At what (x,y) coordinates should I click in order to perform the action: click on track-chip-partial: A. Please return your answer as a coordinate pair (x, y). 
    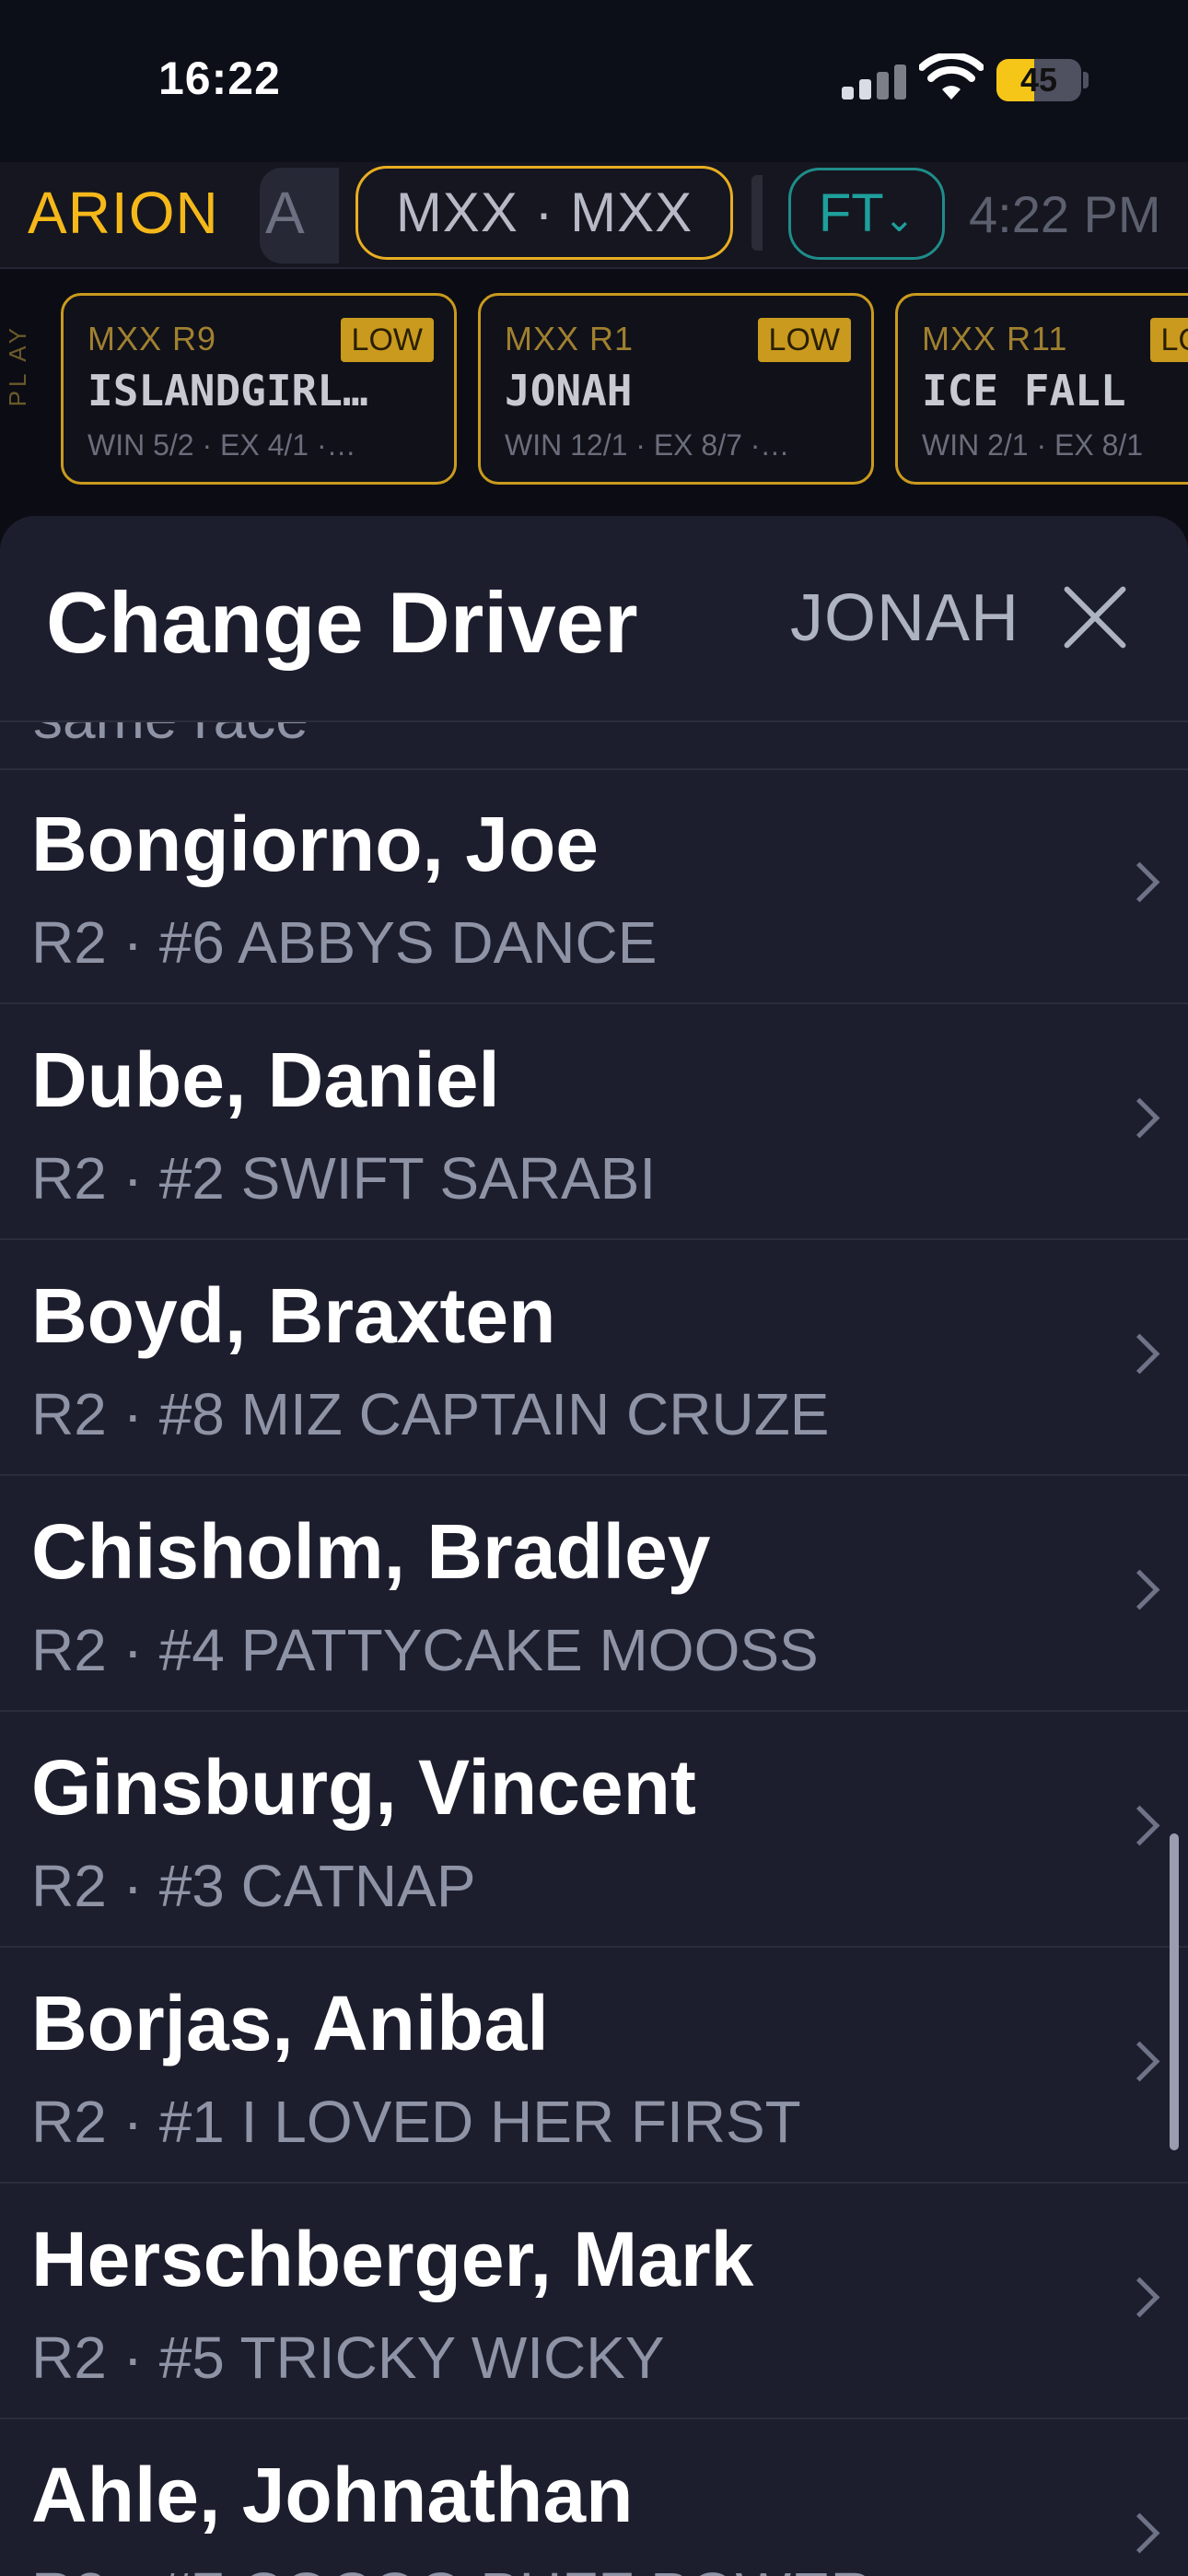
    Looking at the image, I should click on (299, 215).